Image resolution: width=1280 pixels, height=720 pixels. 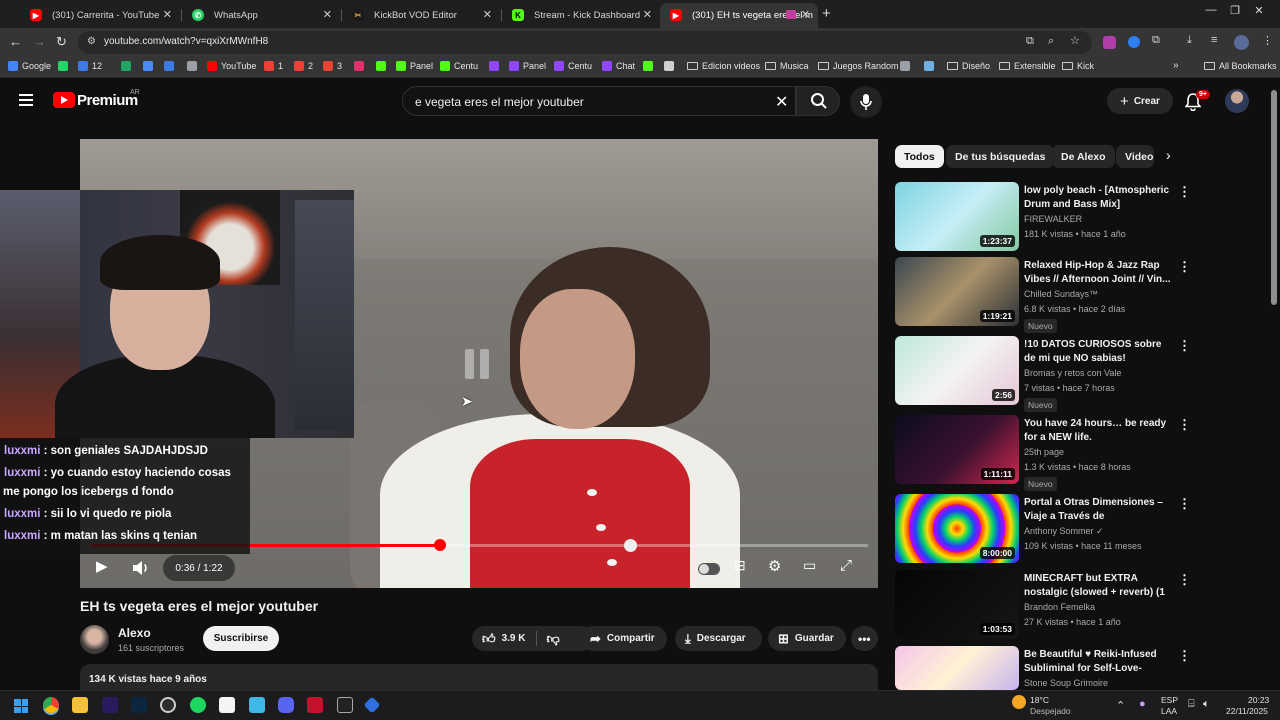 I want to click on obs-icon, so click(x=168, y=705).